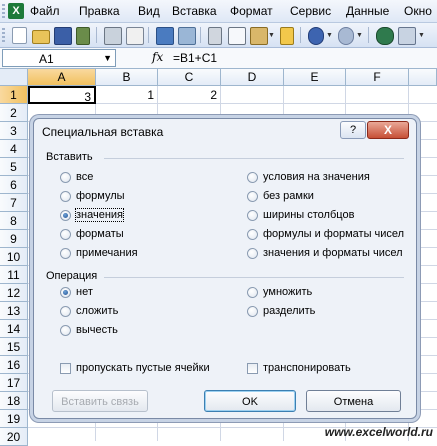 This screenshot has width=437, height=446. What do you see at coordinates (157, 57) in the screenshot?
I see `insert-function-icon: fx` at bounding box center [157, 57].